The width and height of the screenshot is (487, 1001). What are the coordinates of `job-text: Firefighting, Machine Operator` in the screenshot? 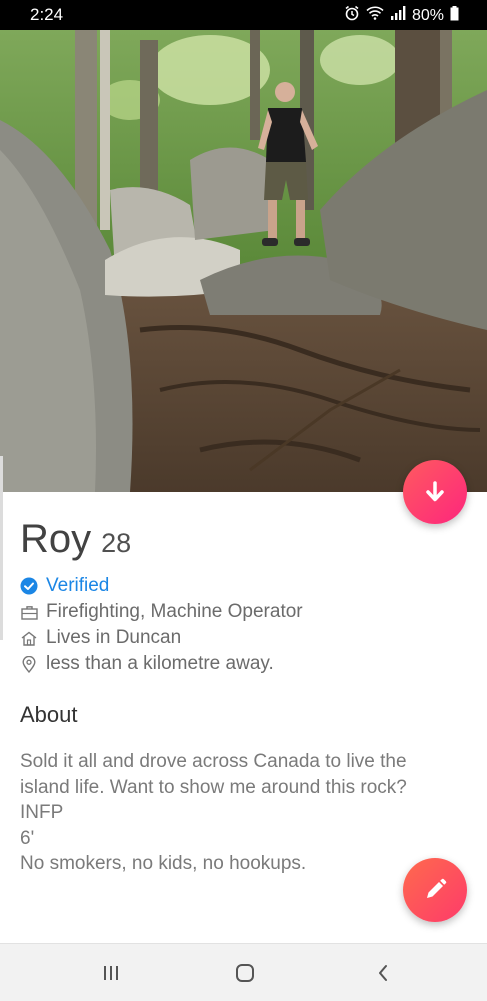 It's located at (174, 611).